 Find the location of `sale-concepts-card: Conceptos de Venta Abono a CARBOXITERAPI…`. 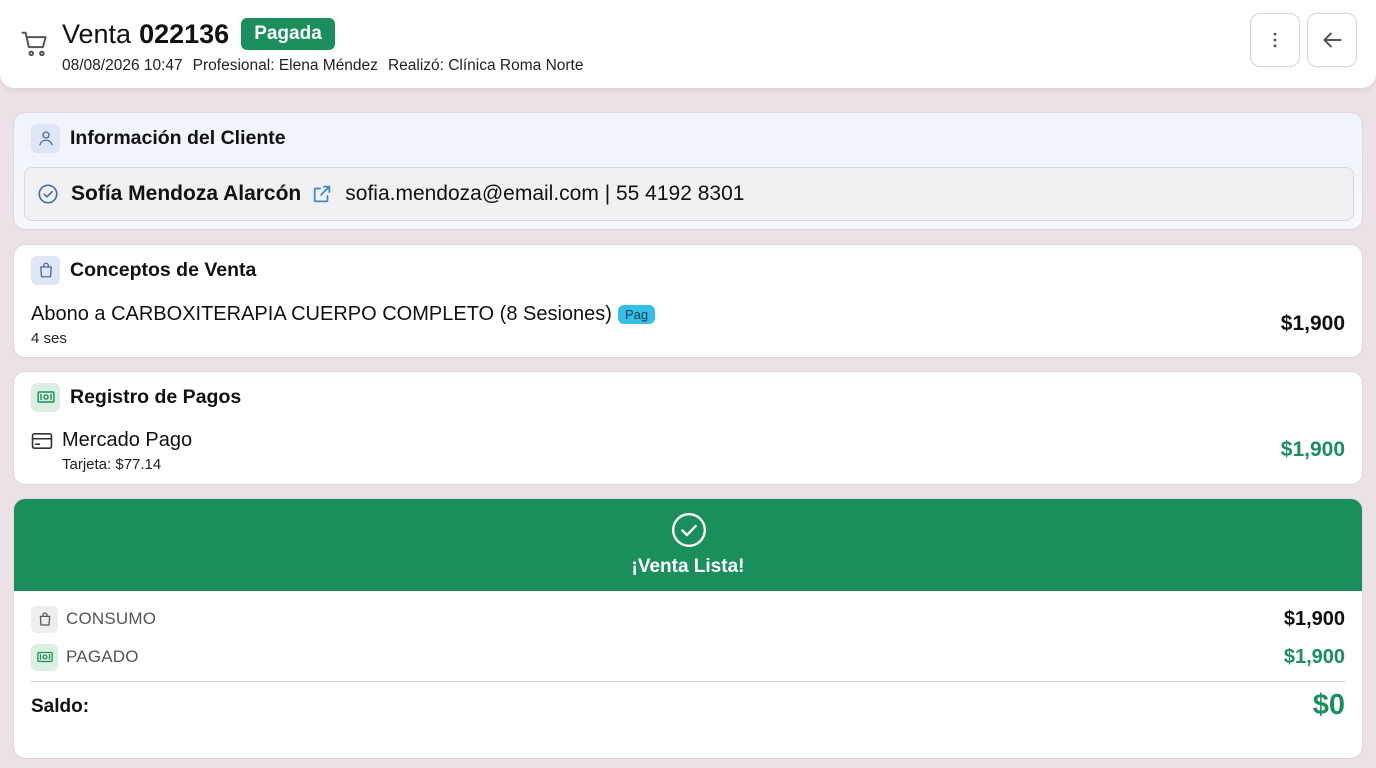

sale-concepts-card: Conceptos de Venta Abono a CARBOXITERAPI… is located at coordinates (688, 301).